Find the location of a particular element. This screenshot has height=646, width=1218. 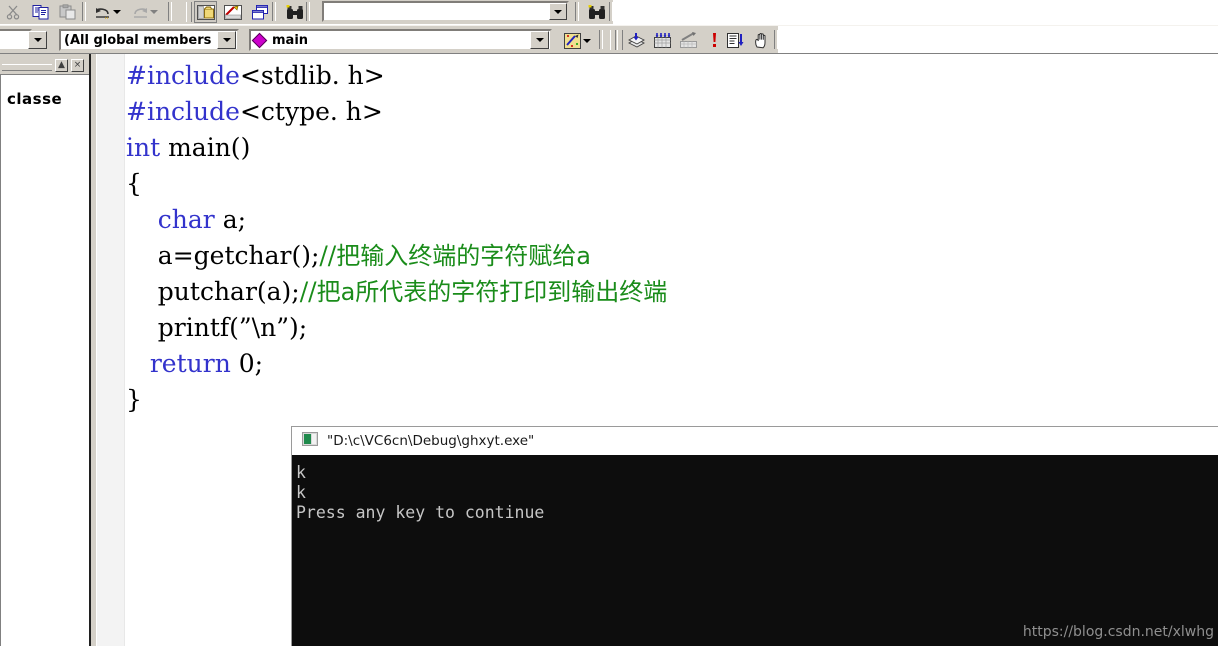

code-line: #include<ctype. h> is located at coordinates (671, 112).